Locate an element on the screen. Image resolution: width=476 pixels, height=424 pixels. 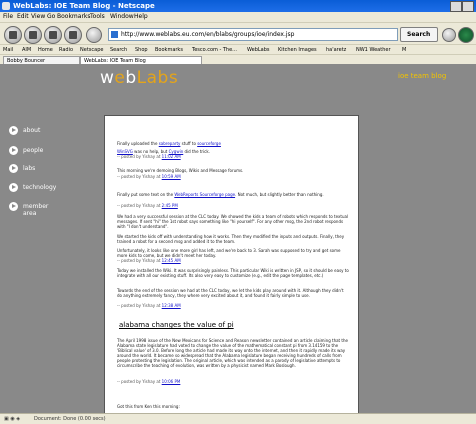
reload-icon is located at coordinates (53, 35).